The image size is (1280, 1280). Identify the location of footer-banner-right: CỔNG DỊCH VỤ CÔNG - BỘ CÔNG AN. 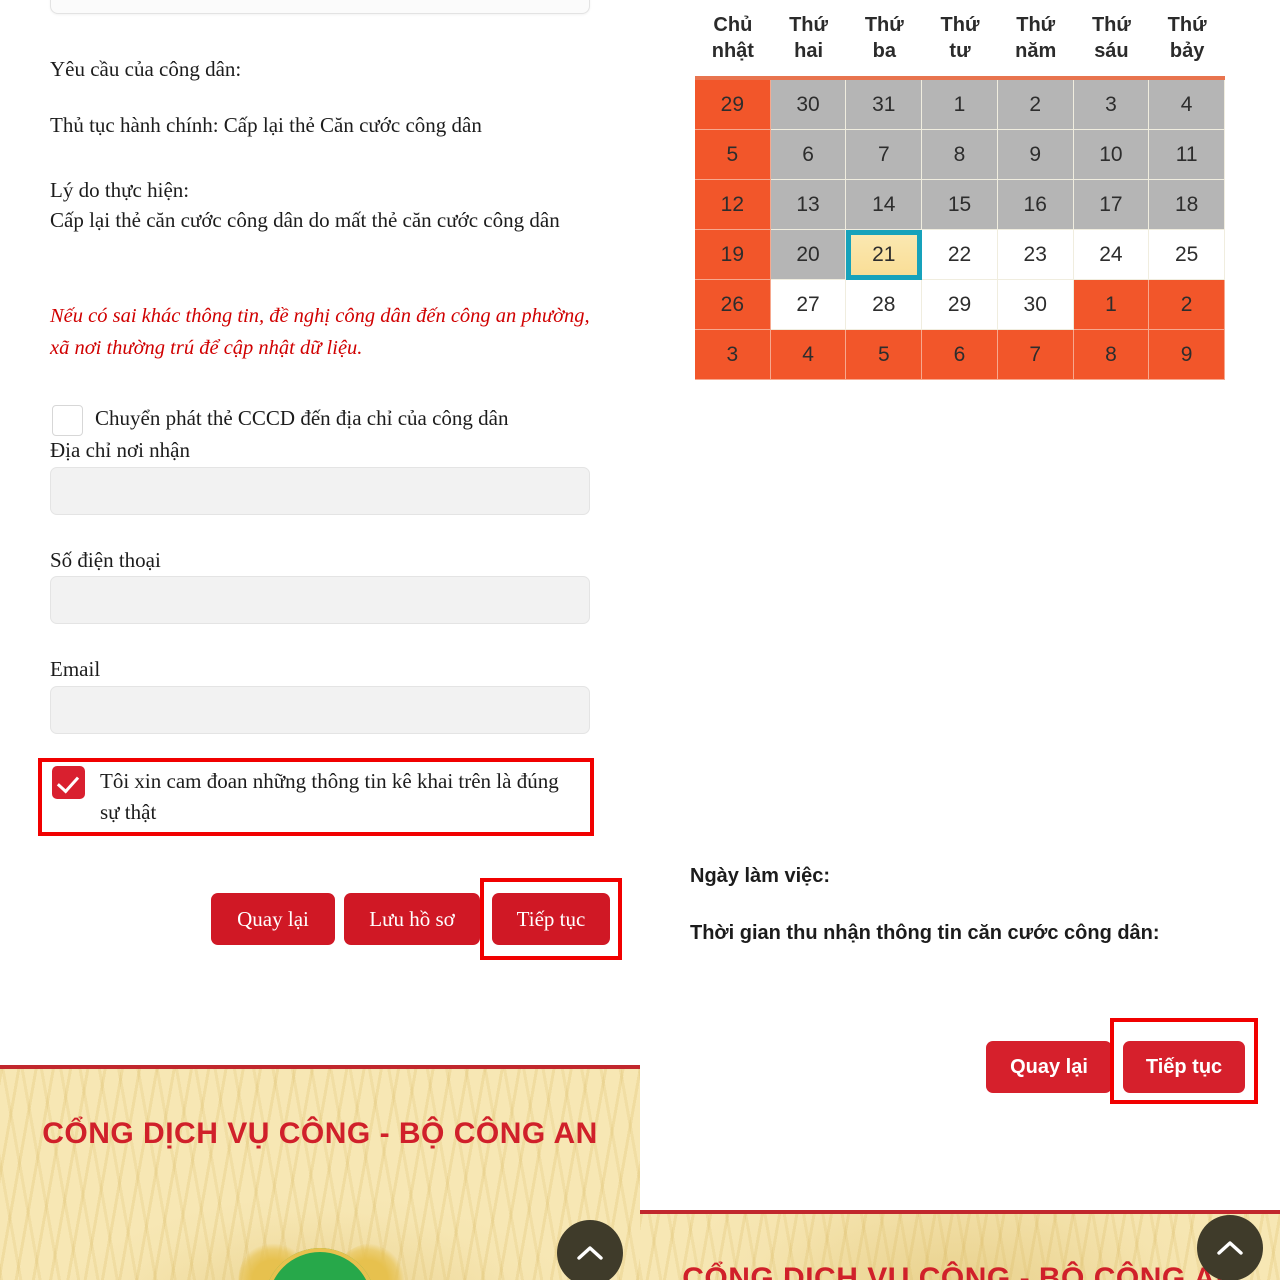
(960, 1245).